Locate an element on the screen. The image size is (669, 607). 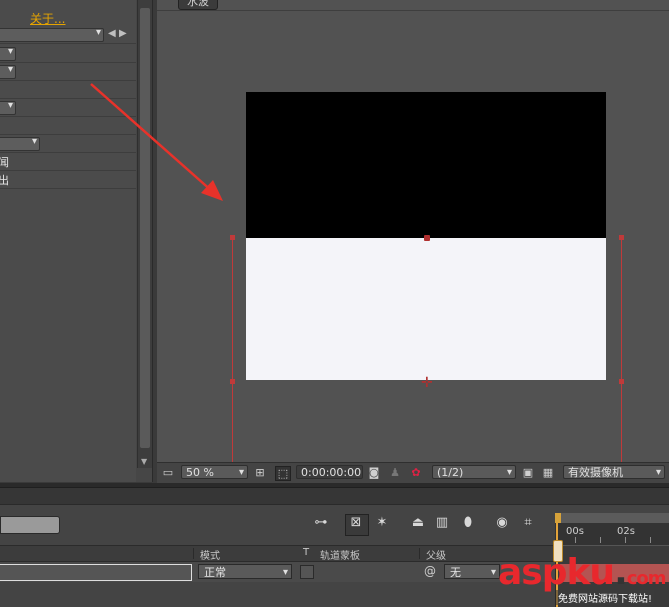
column-parent: 父级 is located at coordinates (436, 554).